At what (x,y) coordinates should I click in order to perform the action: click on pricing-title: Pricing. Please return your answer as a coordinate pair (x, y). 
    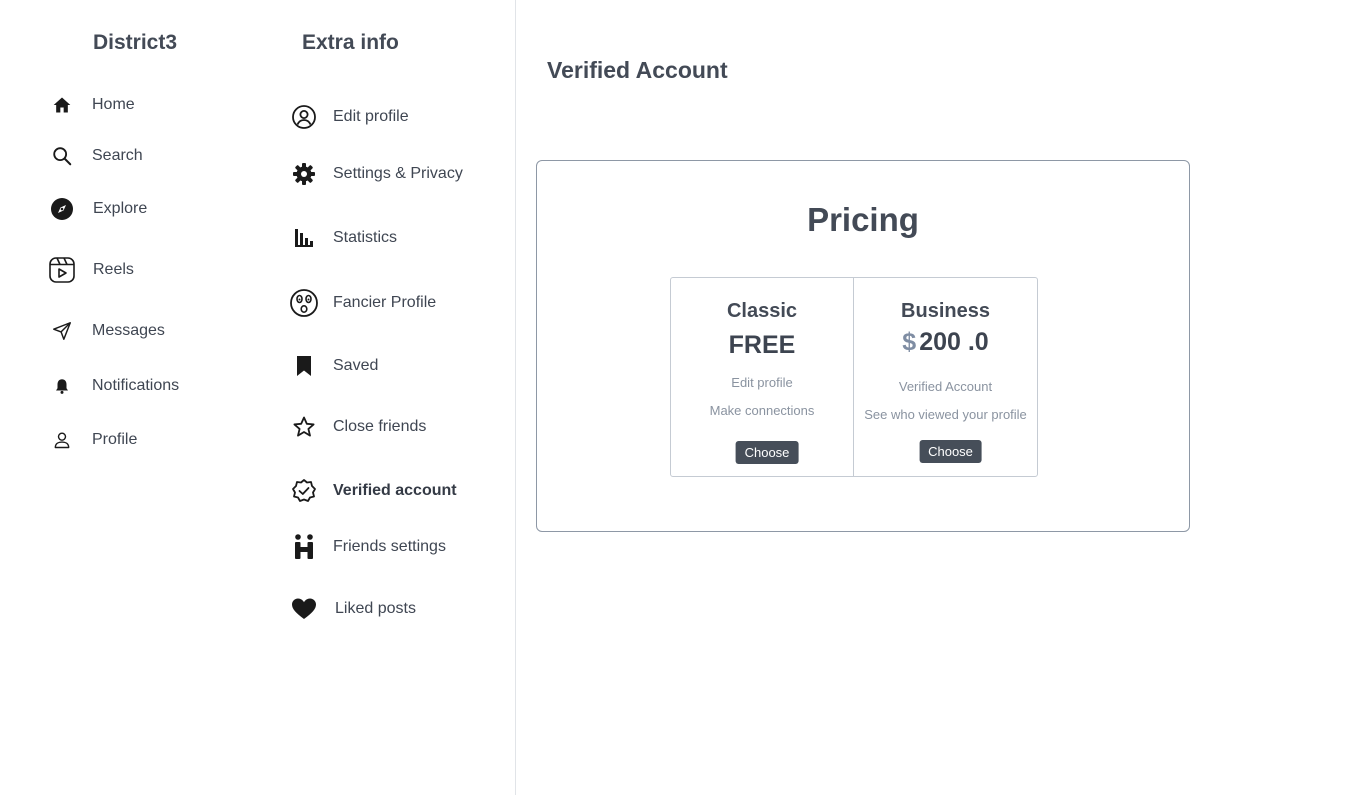
    Looking at the image, I should click on (863, 219).